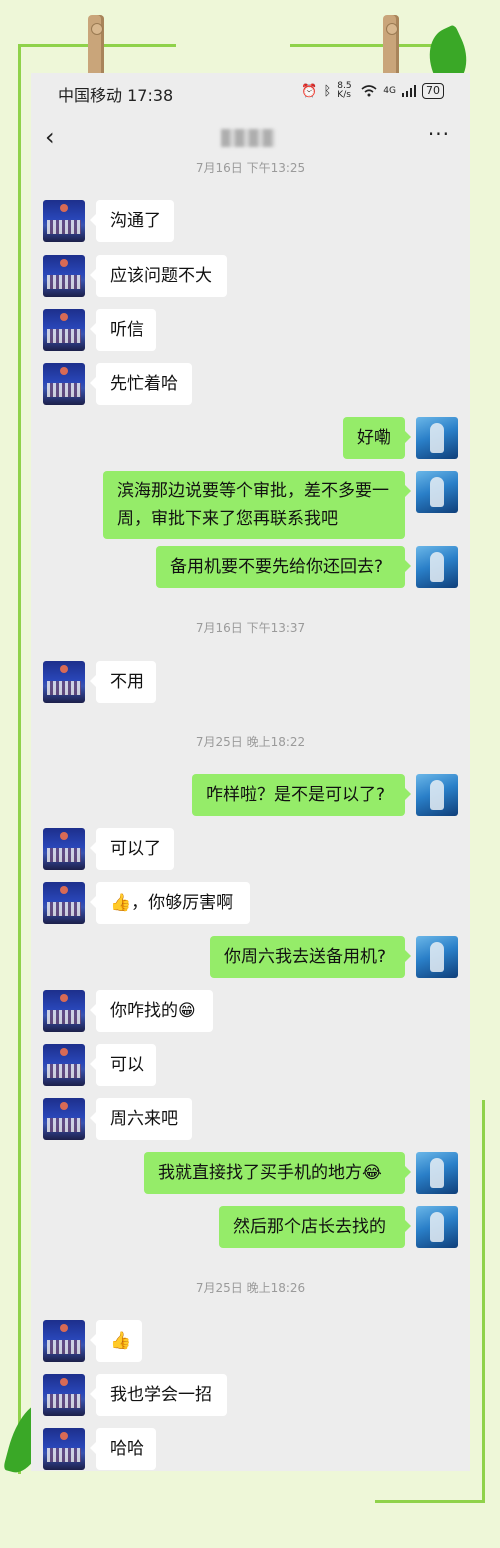 The image size is (500, 1548). What do you see at coordinates (277, 1173) in the screenshot?
I see `outgoing-message: 我就直接找了买手机的地方😂` at bounding box center [277, 1173].